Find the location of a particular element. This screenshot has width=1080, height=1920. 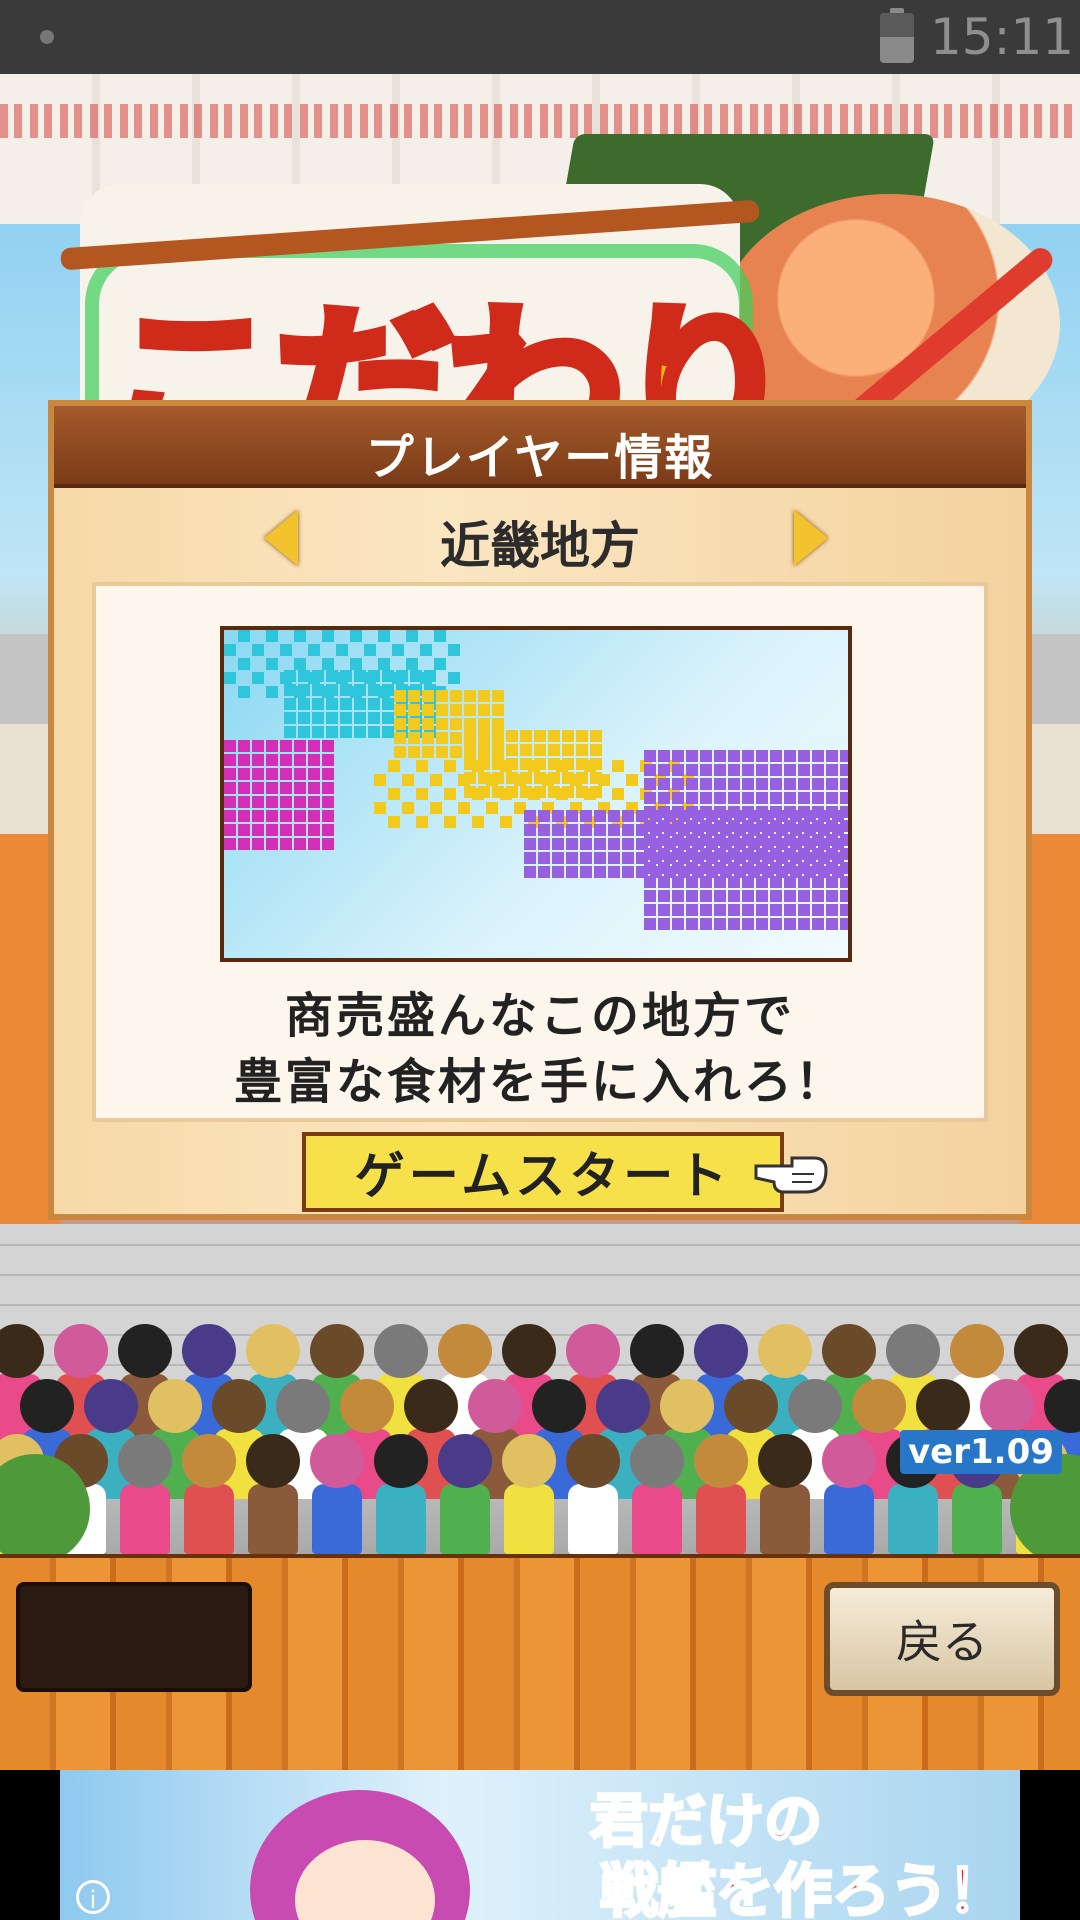

pointing-hand-icon is located at coordinates (791, 1175).